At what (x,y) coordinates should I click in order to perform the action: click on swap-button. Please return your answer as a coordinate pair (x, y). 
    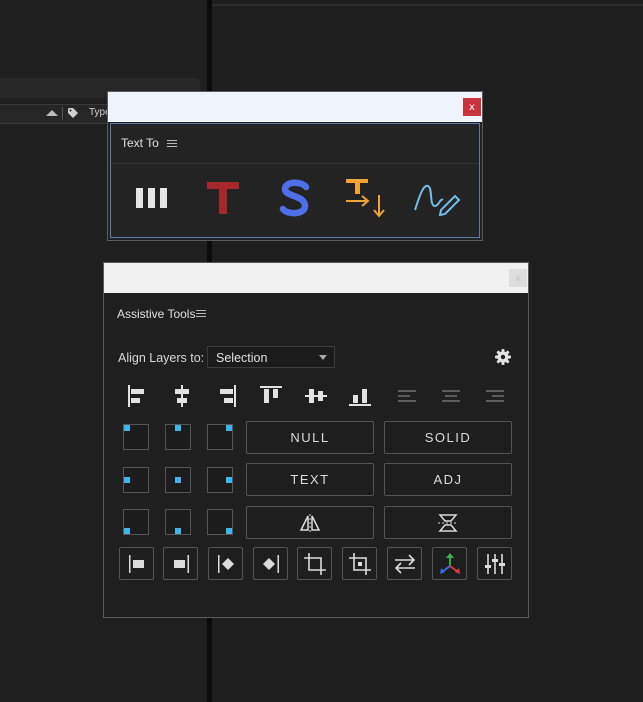
    Looking at the image, I should click on (404, 563).